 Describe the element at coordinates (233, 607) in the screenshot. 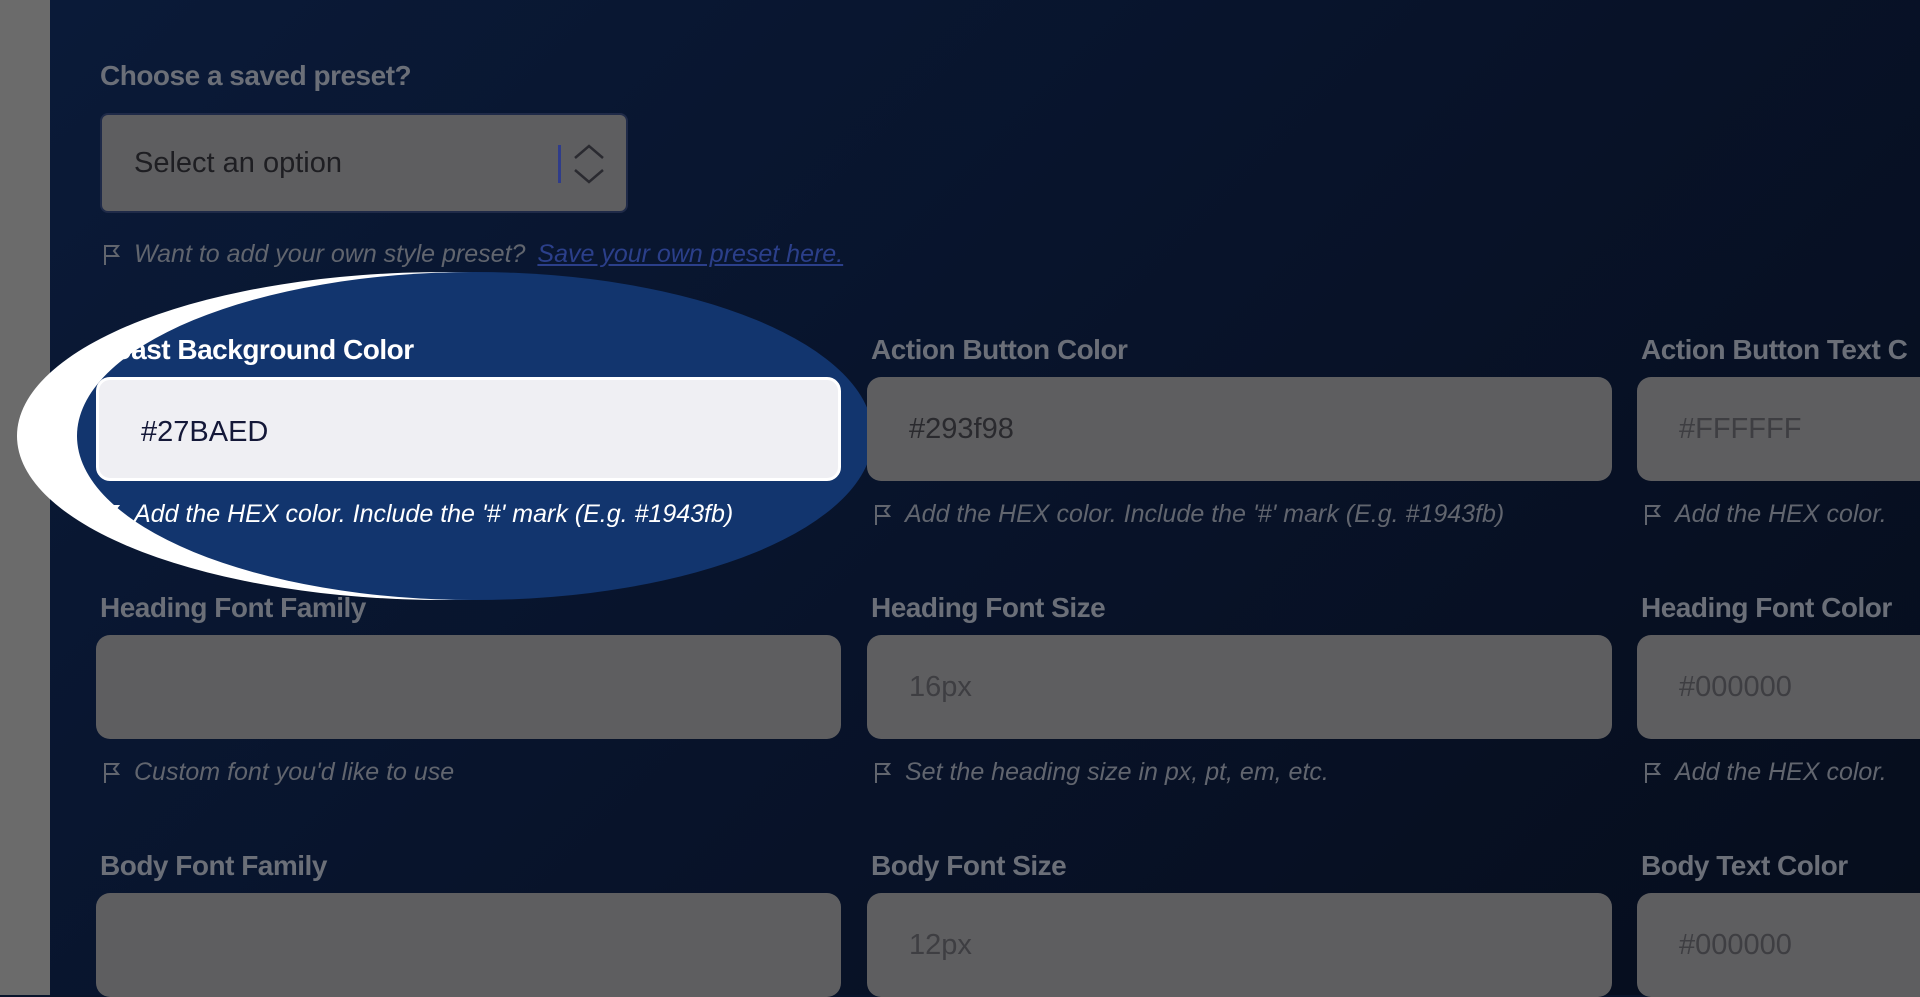

I see `heading-font-family-label: Heading Font Family` at that location.